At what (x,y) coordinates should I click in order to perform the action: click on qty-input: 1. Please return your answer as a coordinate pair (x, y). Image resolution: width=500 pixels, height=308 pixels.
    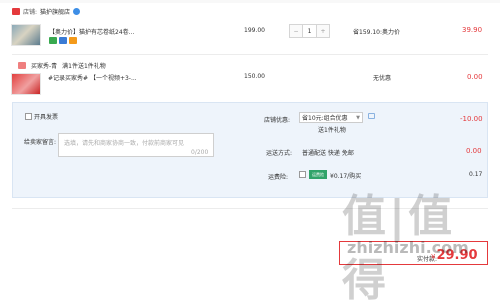
    Looking at the image, I should click on (309, 31).